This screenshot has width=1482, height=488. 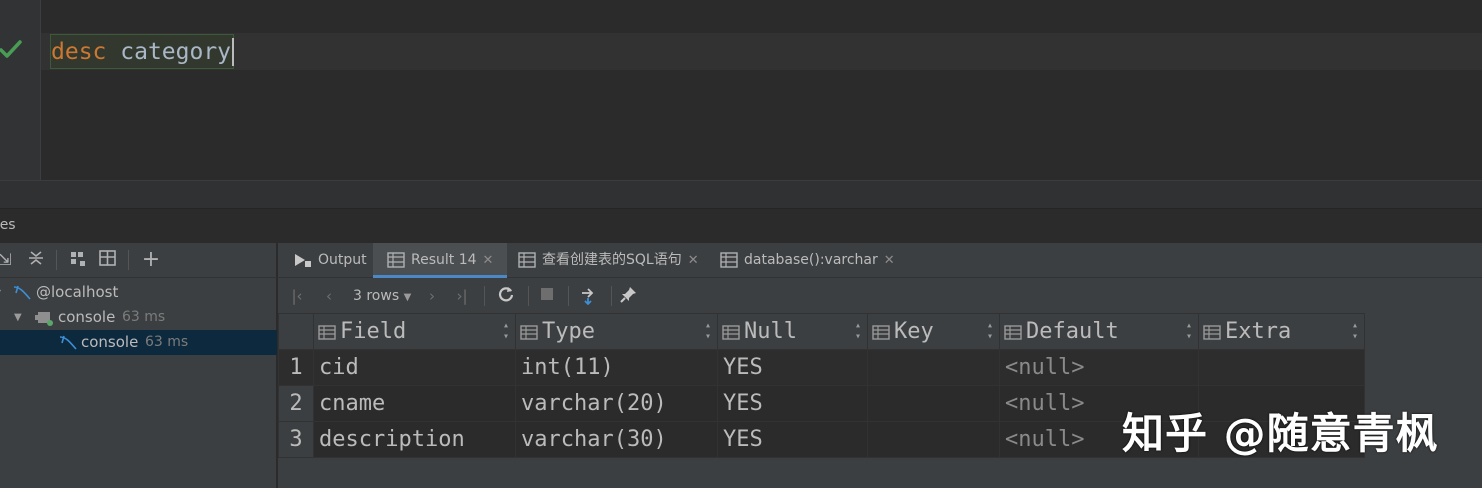 I want to click on table-row: 1 cid int(11) YES <null>, so click(x=821, y=367).